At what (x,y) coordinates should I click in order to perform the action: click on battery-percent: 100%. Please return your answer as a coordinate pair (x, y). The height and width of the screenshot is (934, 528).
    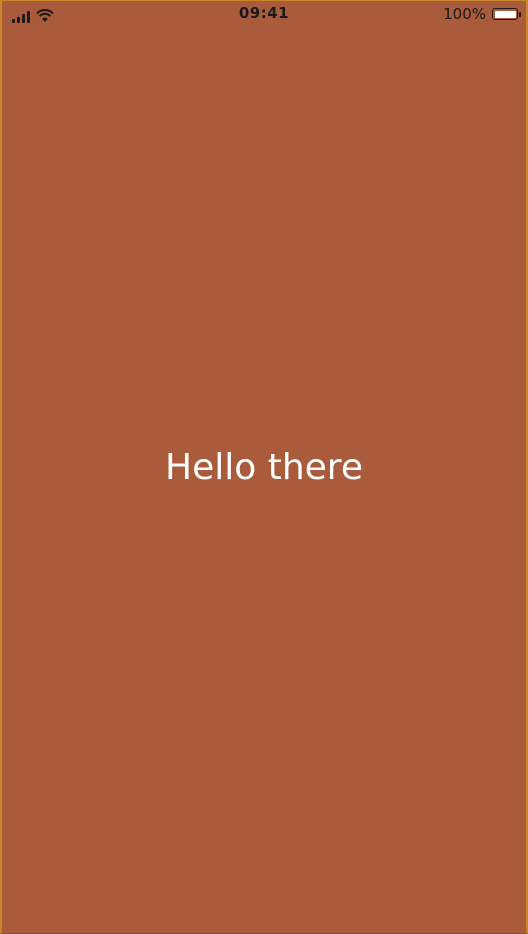
    Looking at the image, I should click on (464, 14).